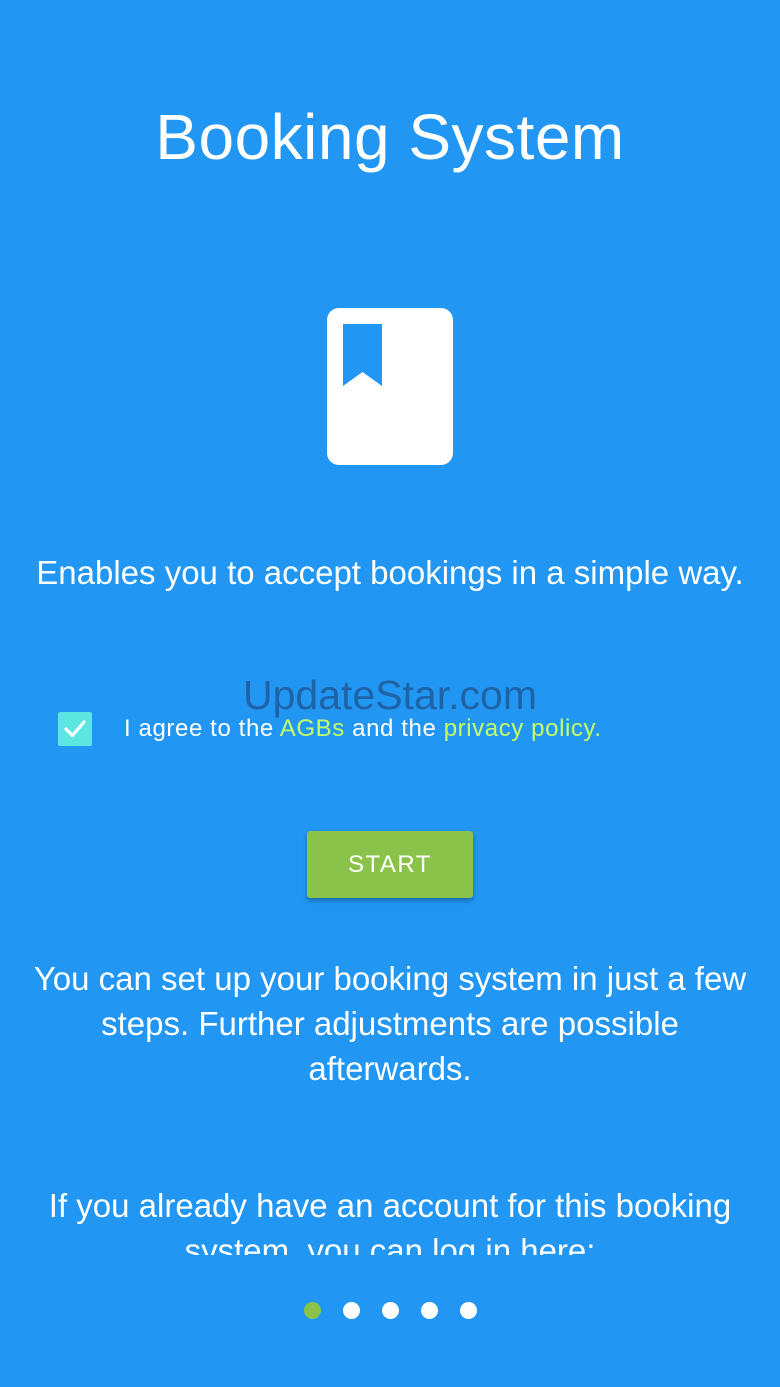 The image size is (780, 1387). I want to click on agreement-checkbox, so click(75, 729).